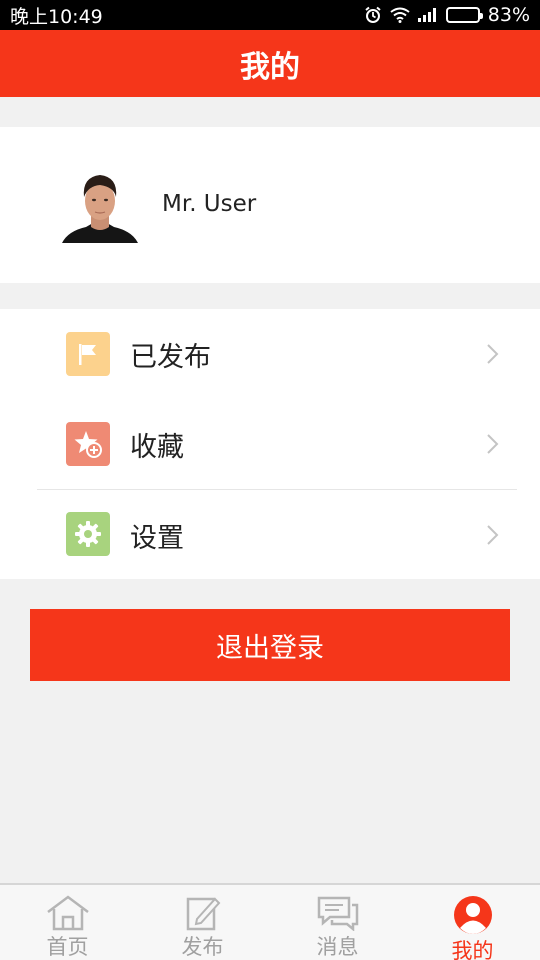 The image size is (540, 960). Describe the element at coordinates (373, 15) in the screenshot. I see `alarm-icon` at that location.